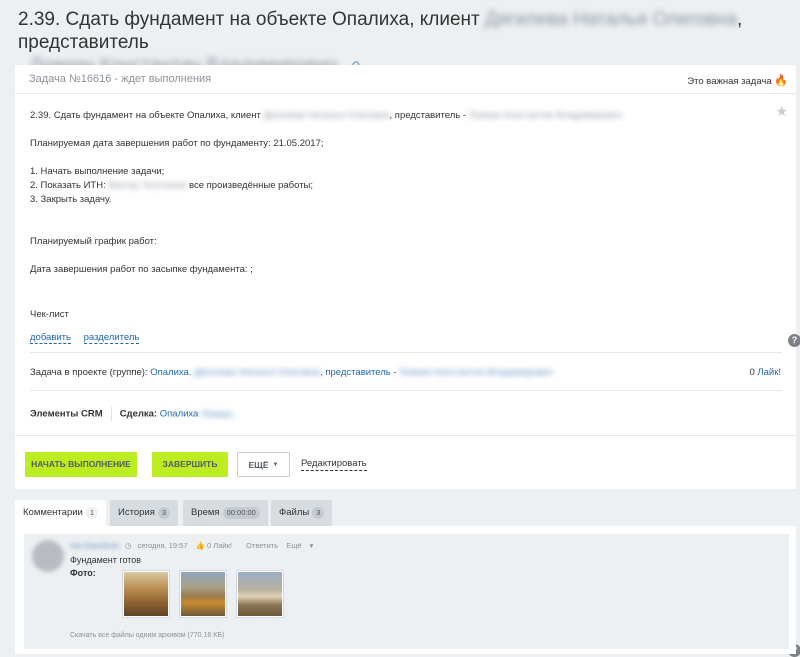  Describe the element at coordinates (120, 79) in the screenshot. I see `task-status: Задача №16616 - ждет выполнения` at that location.